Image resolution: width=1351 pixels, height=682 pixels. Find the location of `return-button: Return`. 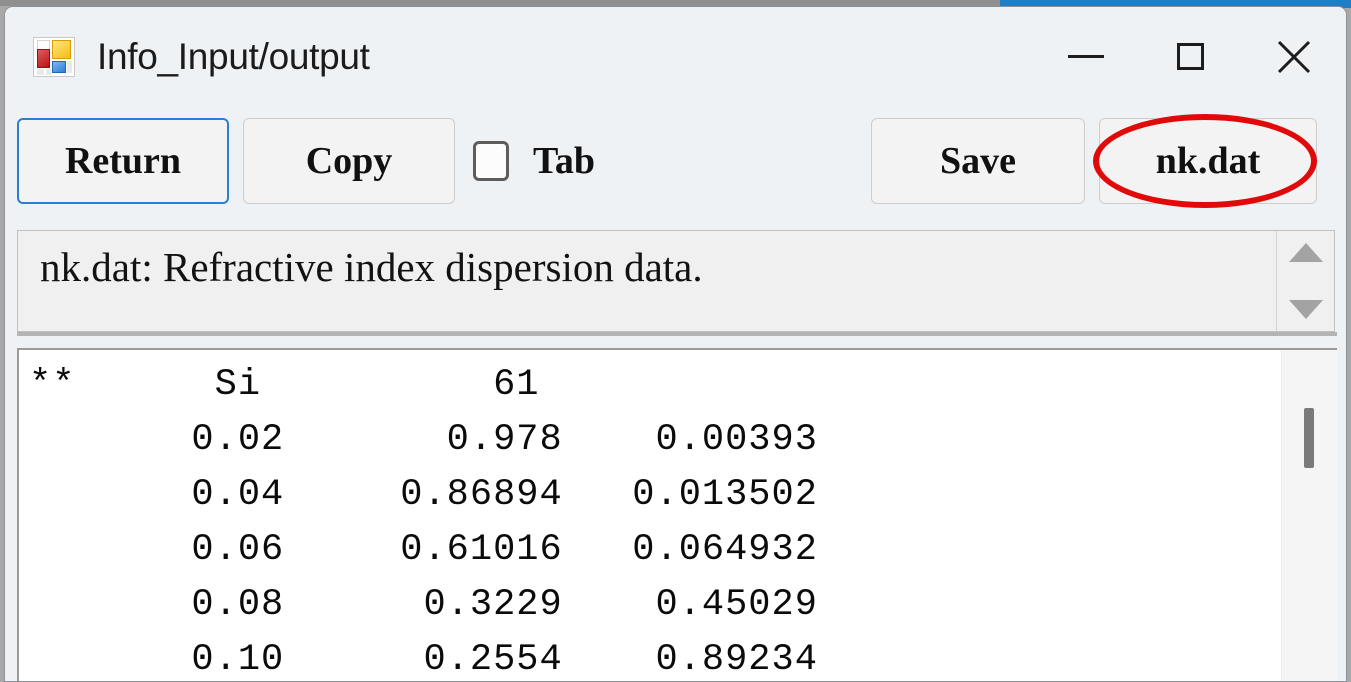

return-button: Return is located at coordinates (123, 161).